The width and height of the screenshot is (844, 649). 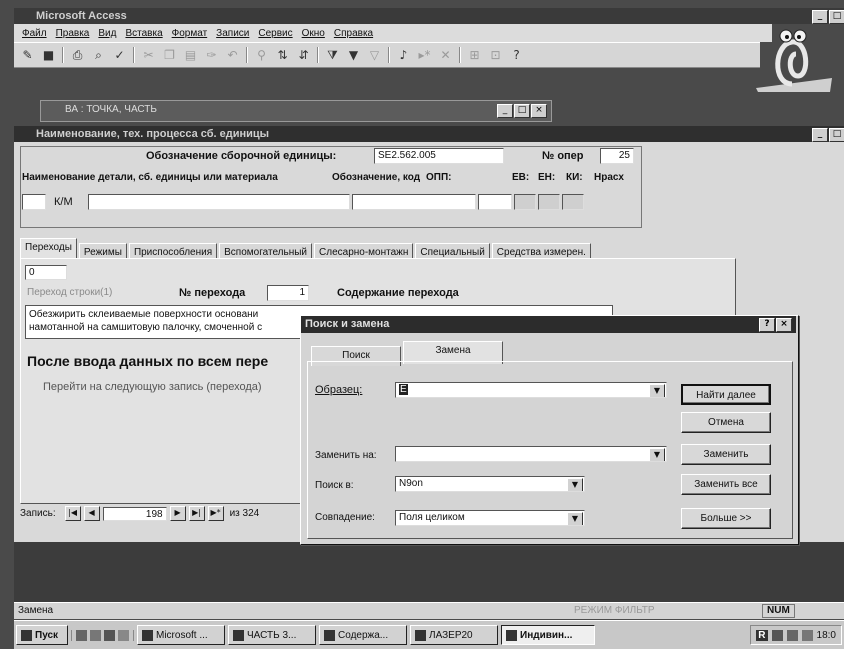 What do you see at coordinates (726, 394) in the screenshot?
I see `find-next-button: Найти далее` at bounding box center [726, 394].